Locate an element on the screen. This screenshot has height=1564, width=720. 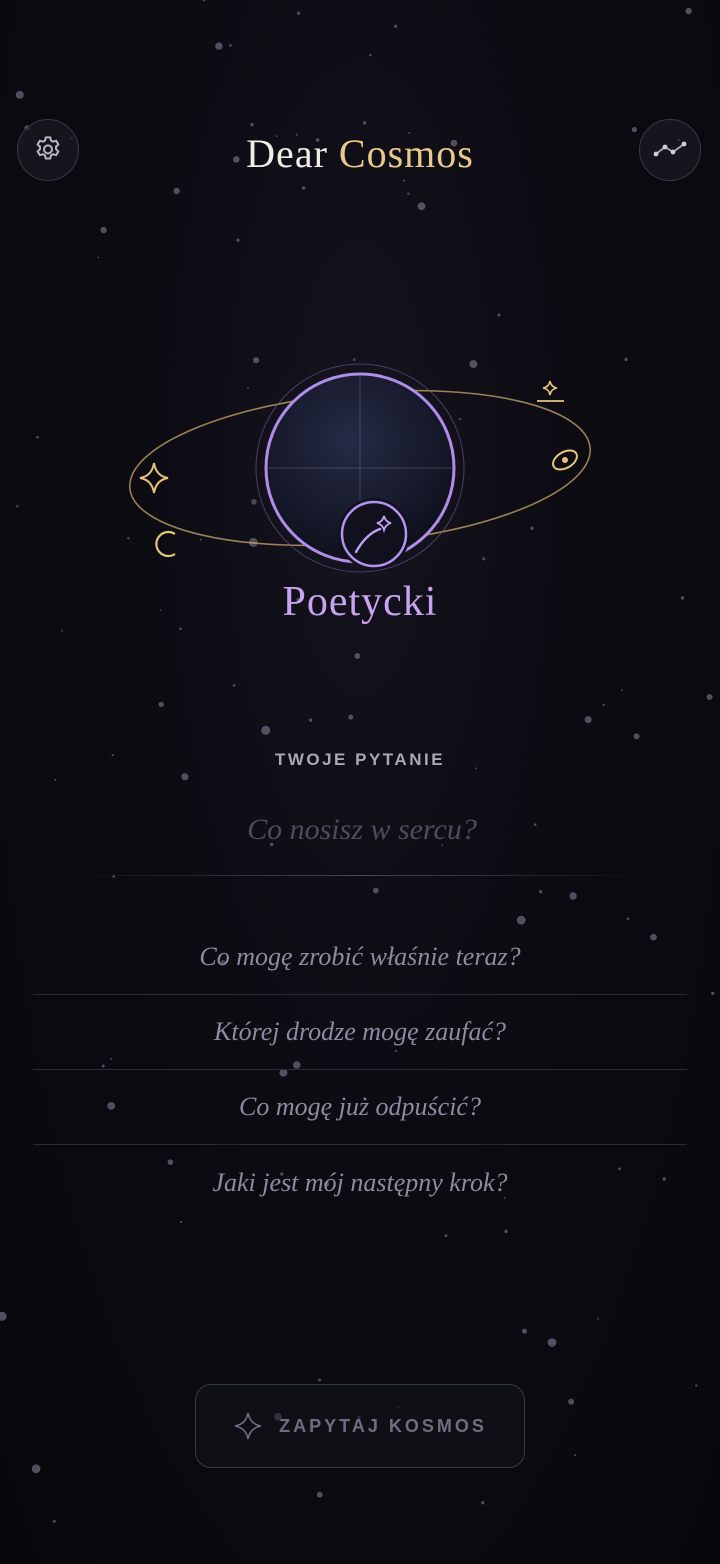
stats-button is located at coordinates (670, 150).